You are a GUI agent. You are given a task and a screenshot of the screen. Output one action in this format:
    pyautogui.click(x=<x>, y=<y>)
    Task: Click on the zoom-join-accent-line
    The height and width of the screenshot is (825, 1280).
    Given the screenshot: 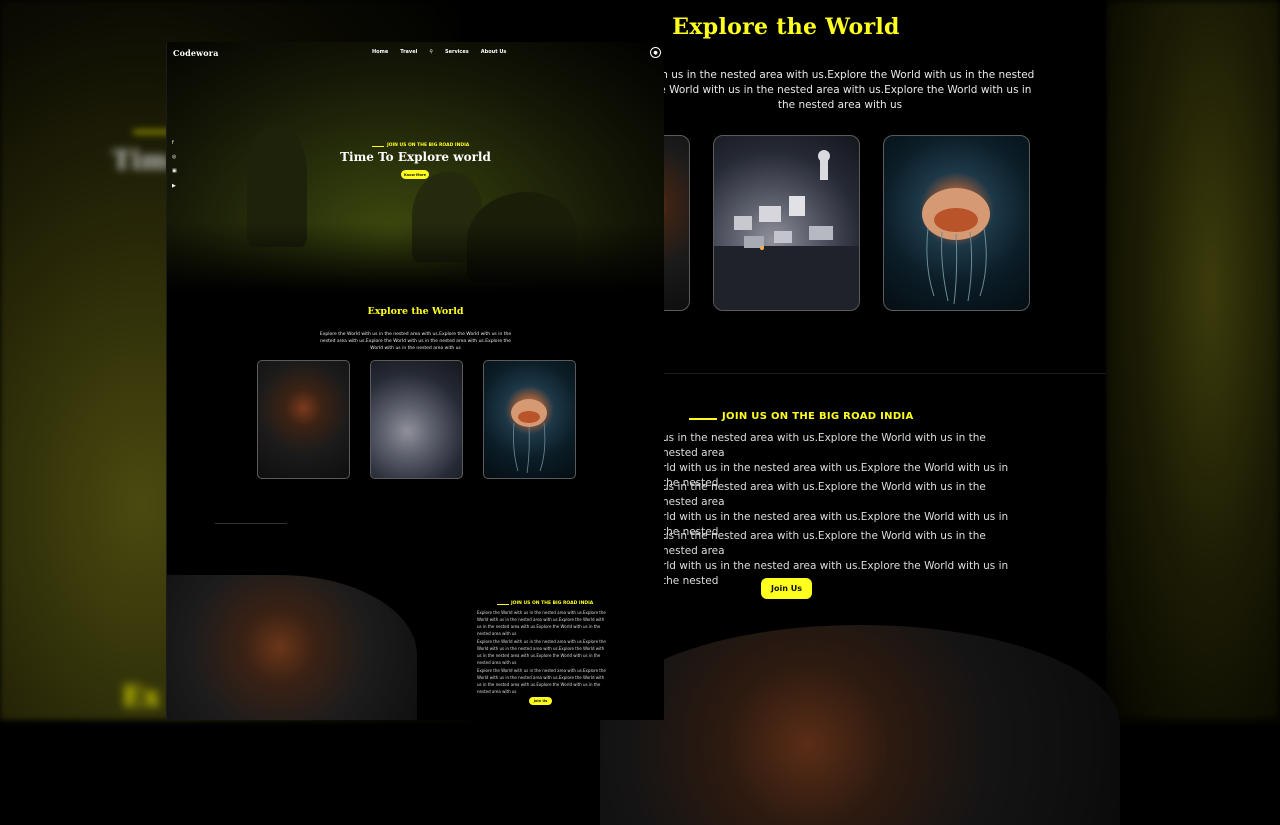 What is the action you would take?
    pyautogui.click(x=703, y=419)
    